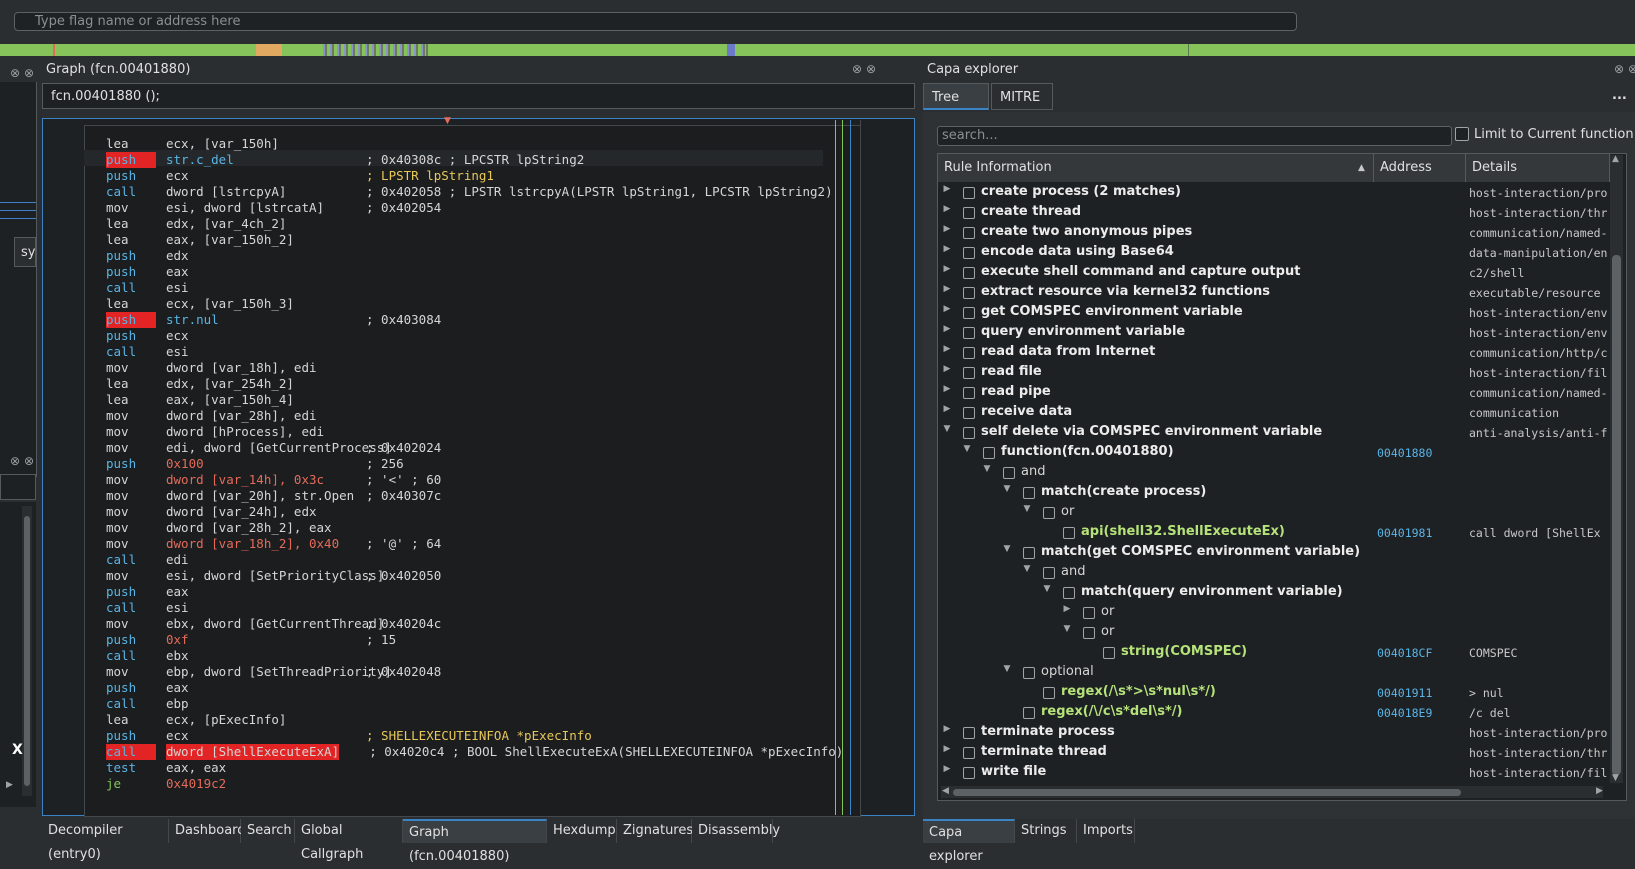 This screenshot has width=1635, height=869. What do you see at coordinates (268, 831) in the screenshot?
I see `tab-search: Search` at bounding box center [268, 831].